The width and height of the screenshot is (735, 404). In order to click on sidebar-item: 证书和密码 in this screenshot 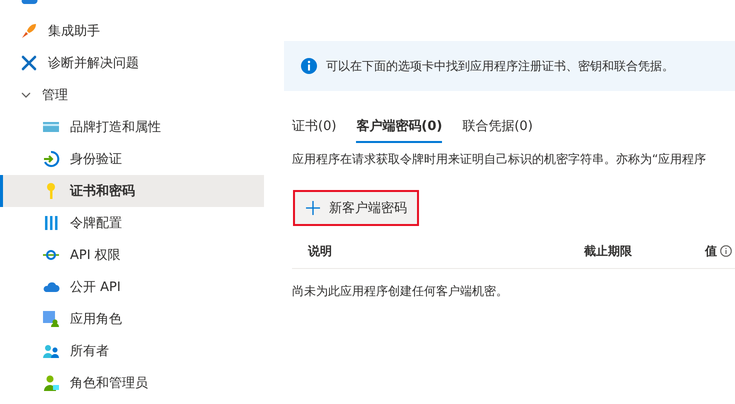, I will do `click(132, 191)`.